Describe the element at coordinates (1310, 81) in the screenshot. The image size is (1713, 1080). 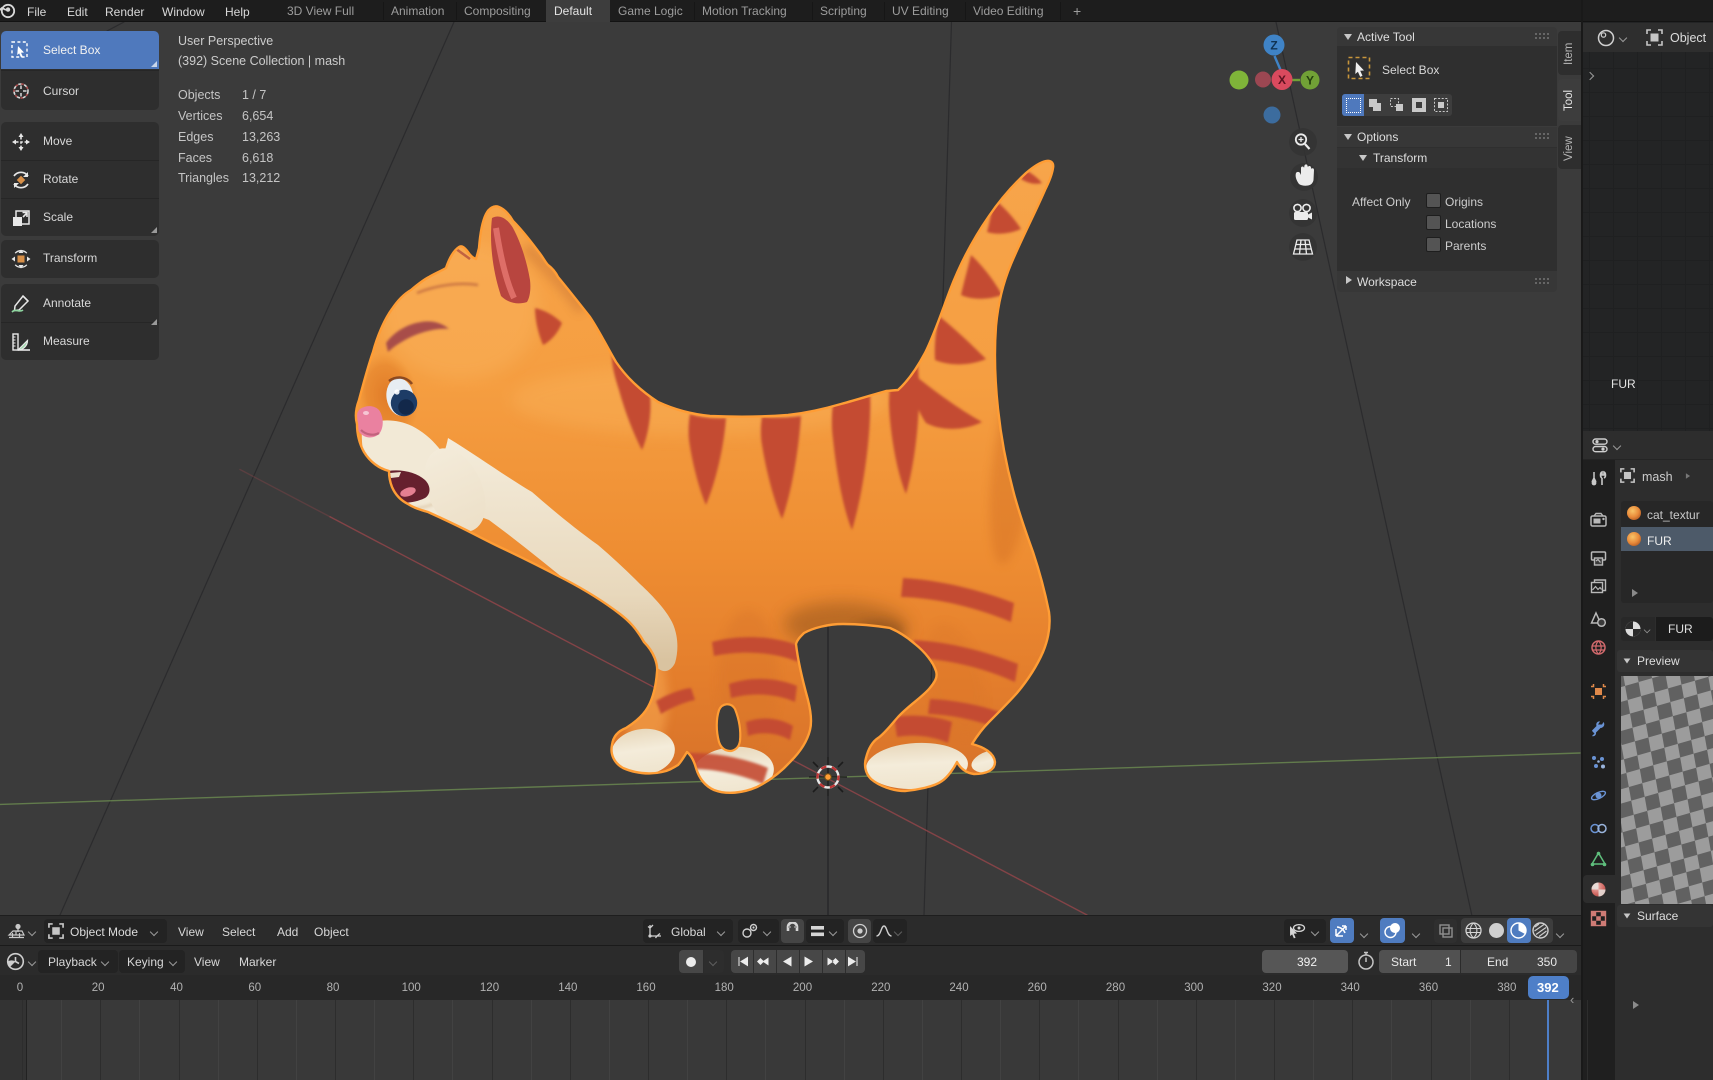
I see `svg-text: Y` at that location.